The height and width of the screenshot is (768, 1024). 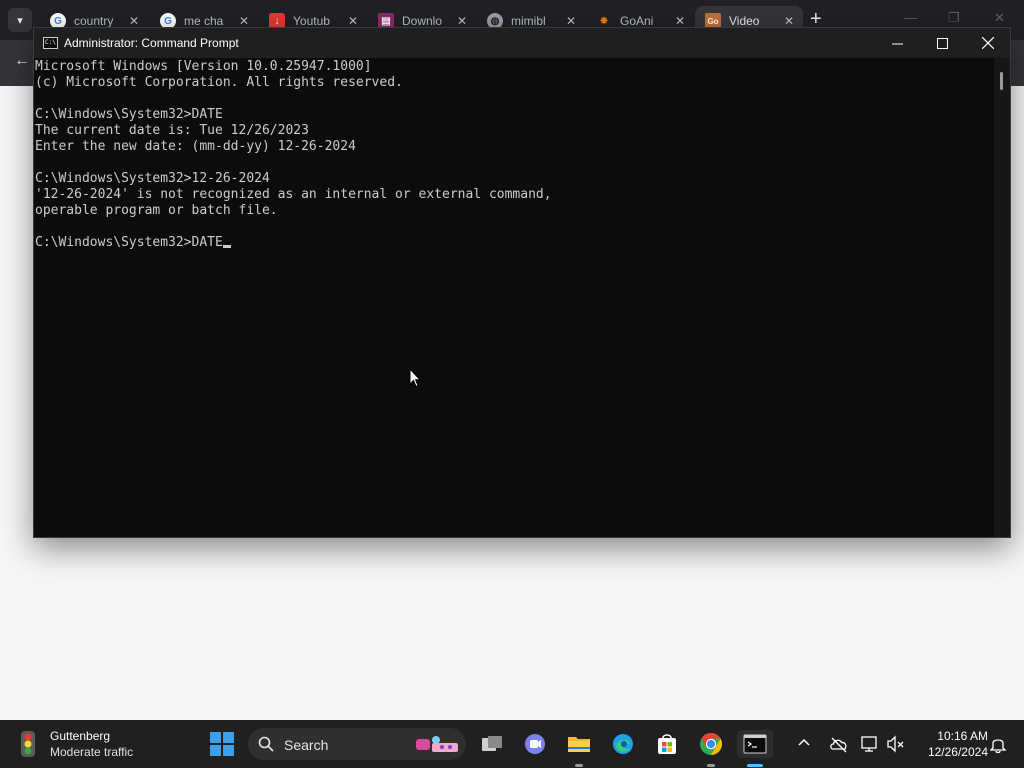 What do you see at coordinates (357, 744) in the screenshot?
I see `taskbar-search-box: Search` at bounding box center [357, 744].